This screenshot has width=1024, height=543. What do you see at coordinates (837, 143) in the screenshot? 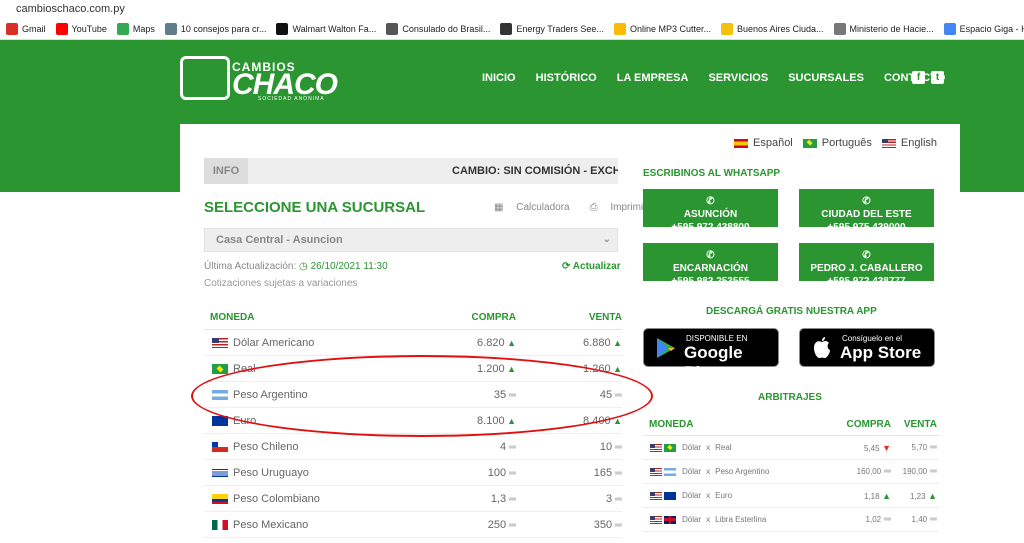
I see `lang-pt: Português` at bounding box center [837, 143].